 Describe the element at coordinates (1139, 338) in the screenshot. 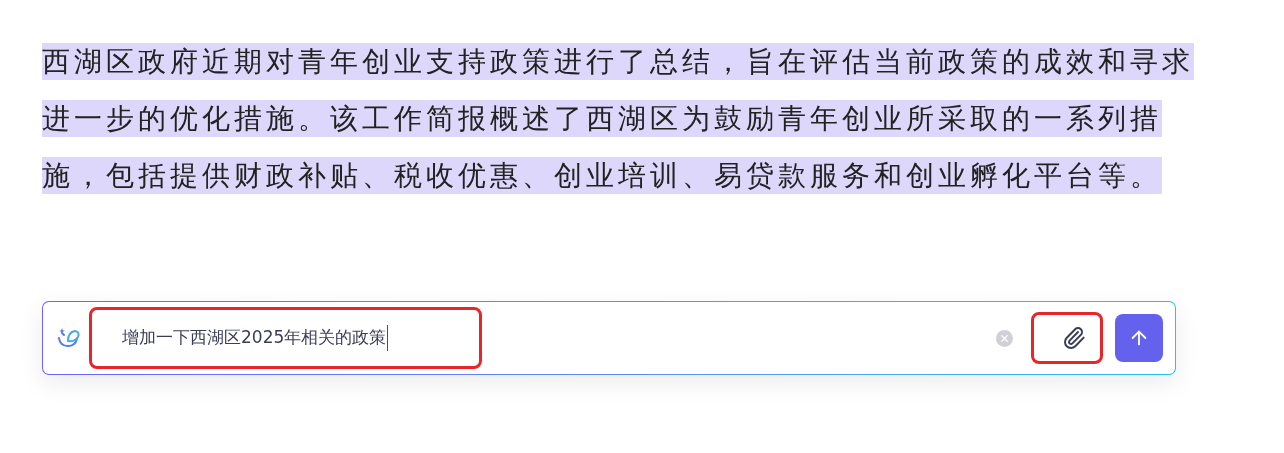

I see `send-button` at that location.